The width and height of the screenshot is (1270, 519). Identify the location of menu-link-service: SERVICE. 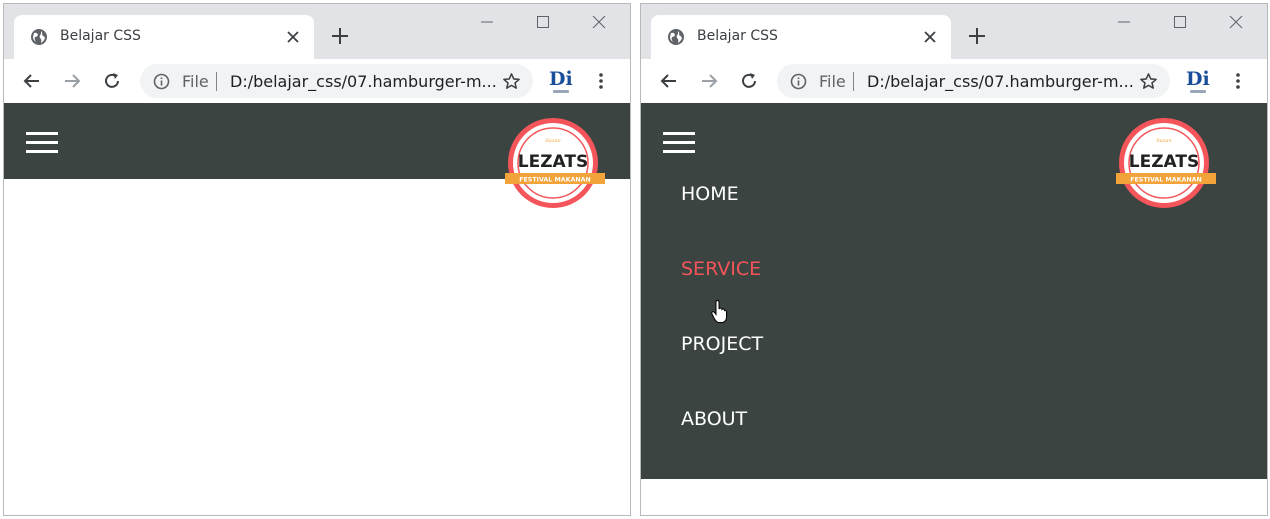
(721, 269).